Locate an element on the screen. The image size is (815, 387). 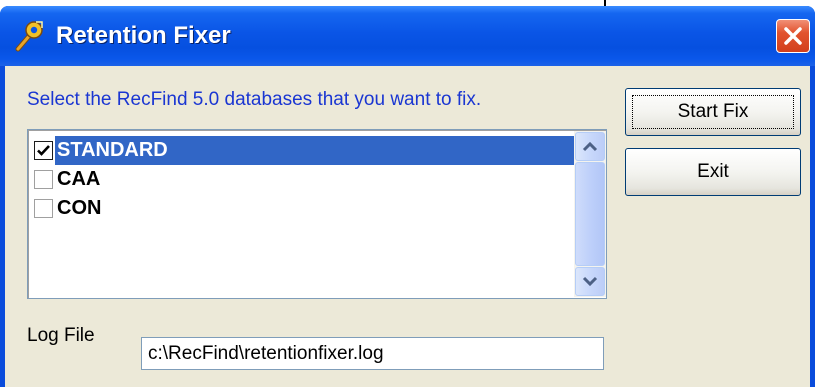
database-item-caa: CAA is located at coordinates (304, 179).